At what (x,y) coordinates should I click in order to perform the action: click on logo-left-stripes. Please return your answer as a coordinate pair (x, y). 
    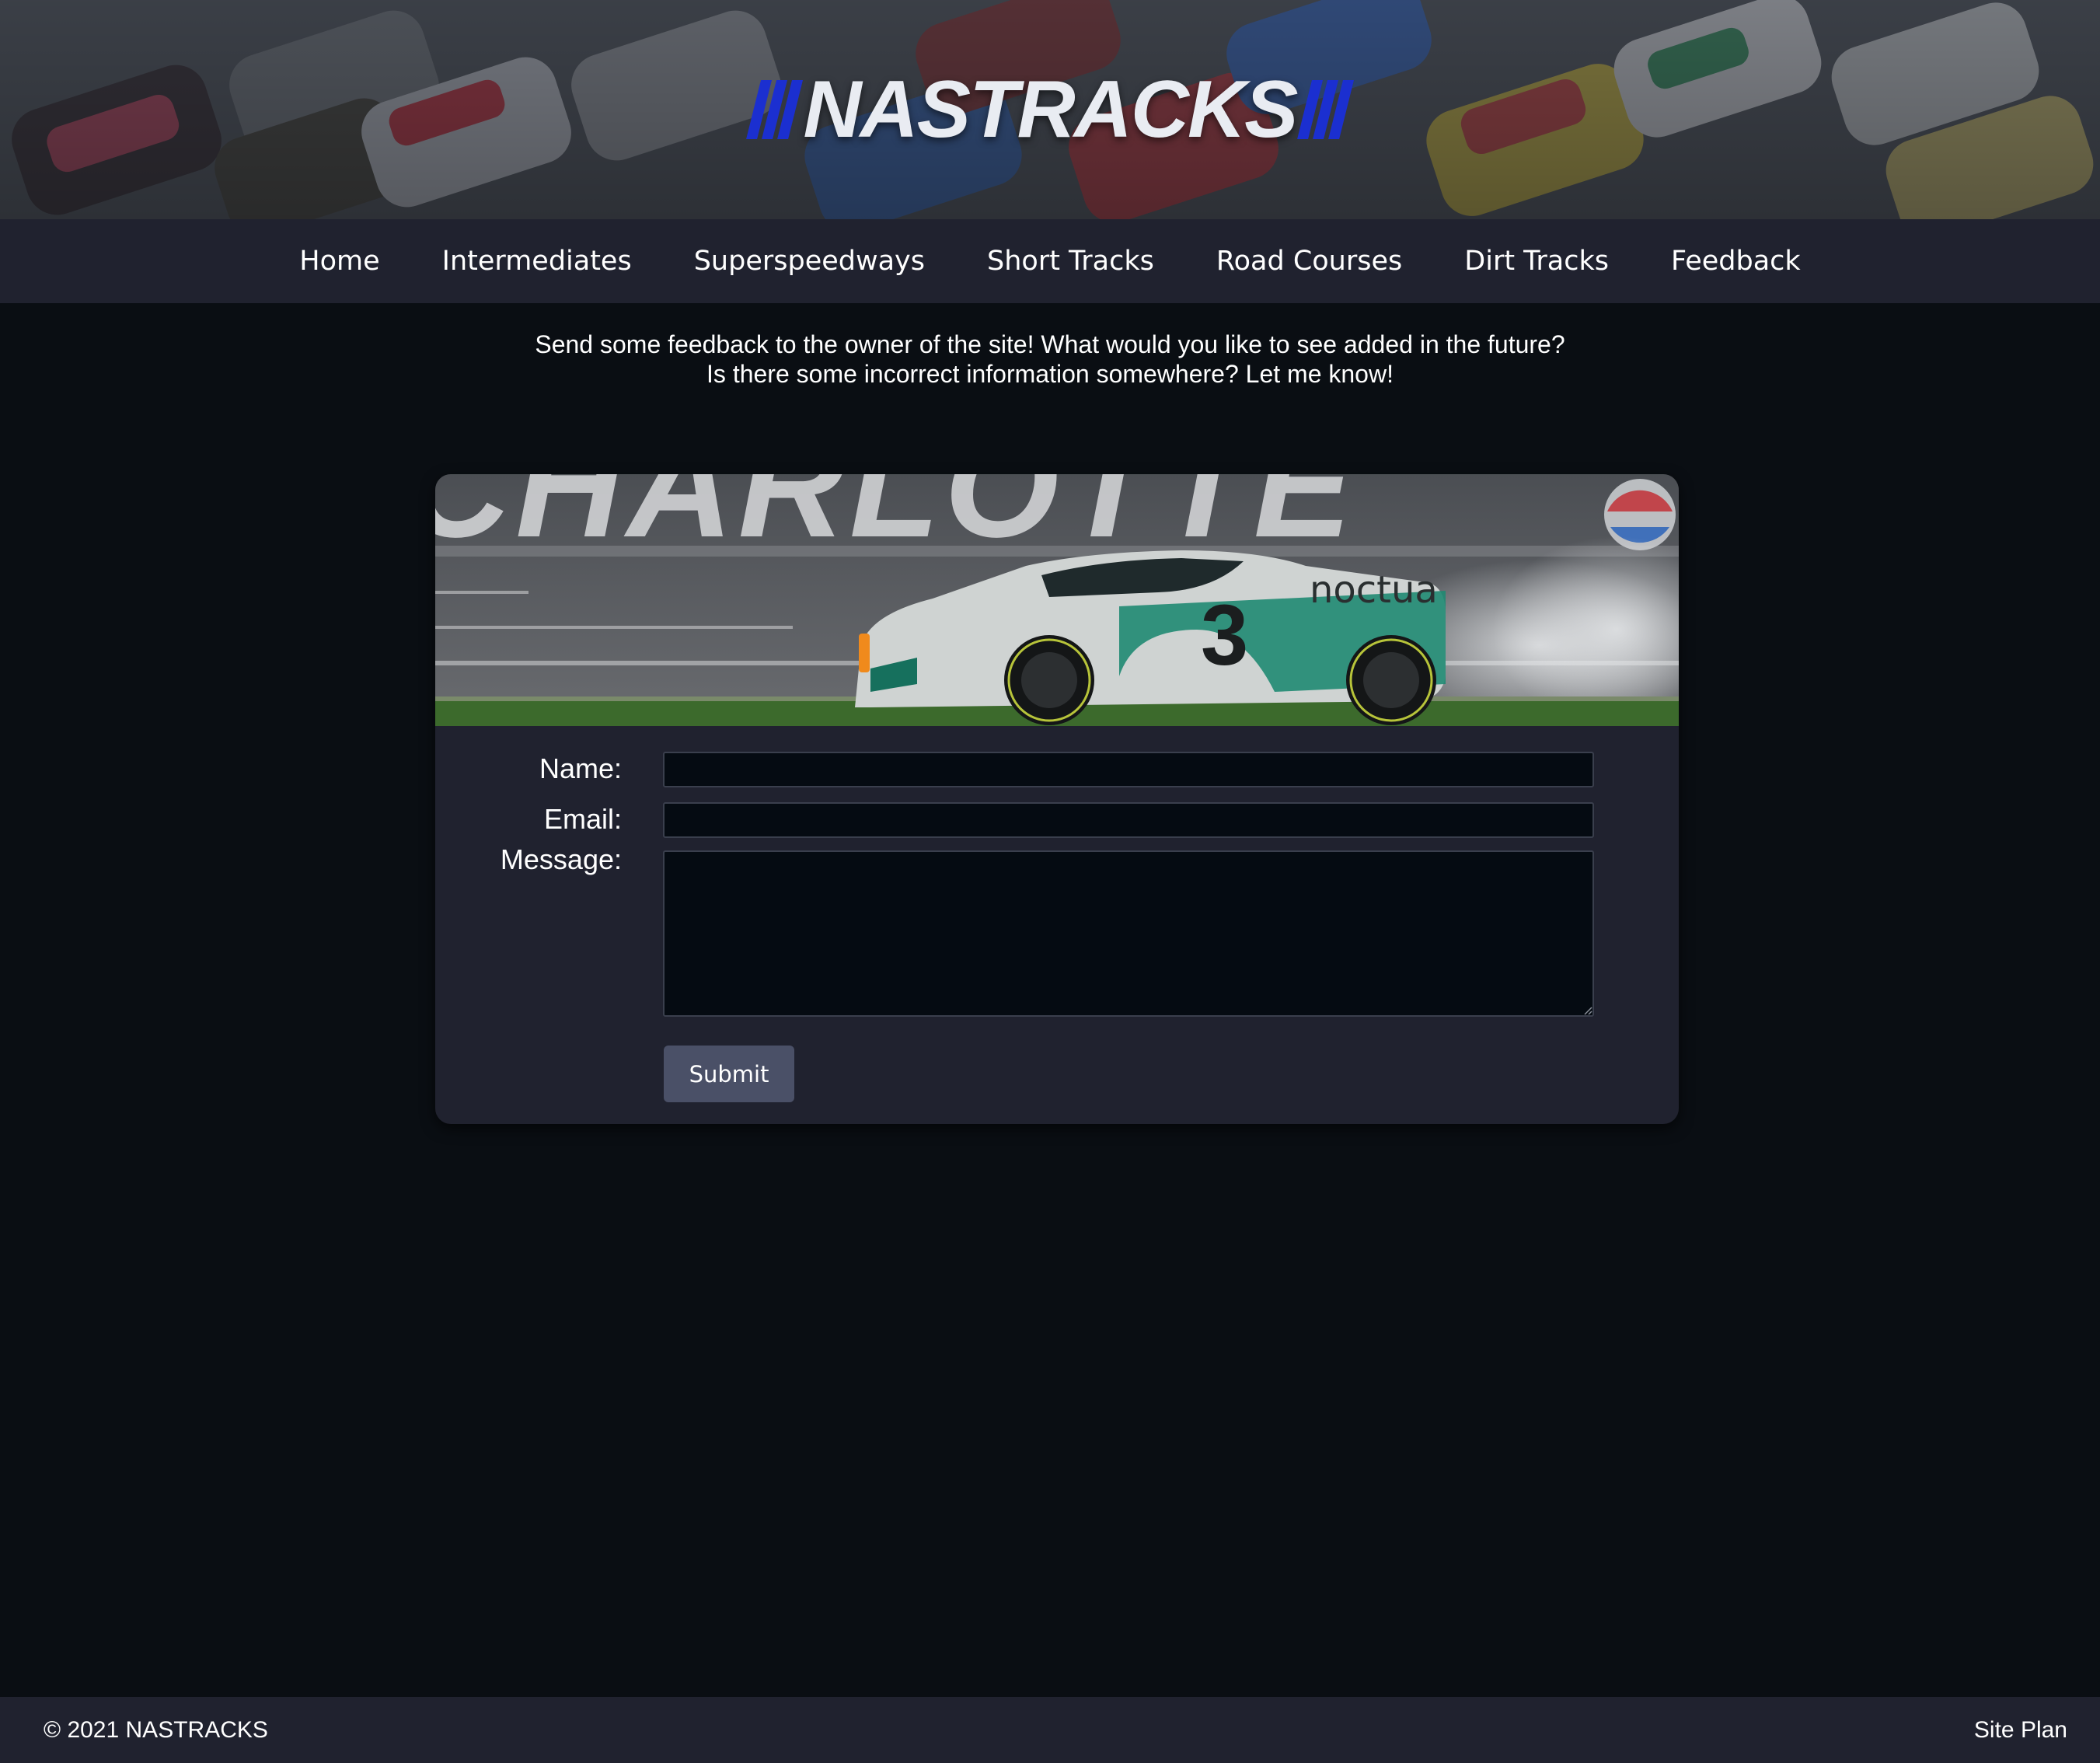
    Looking at the image, I should click on (775, 109).